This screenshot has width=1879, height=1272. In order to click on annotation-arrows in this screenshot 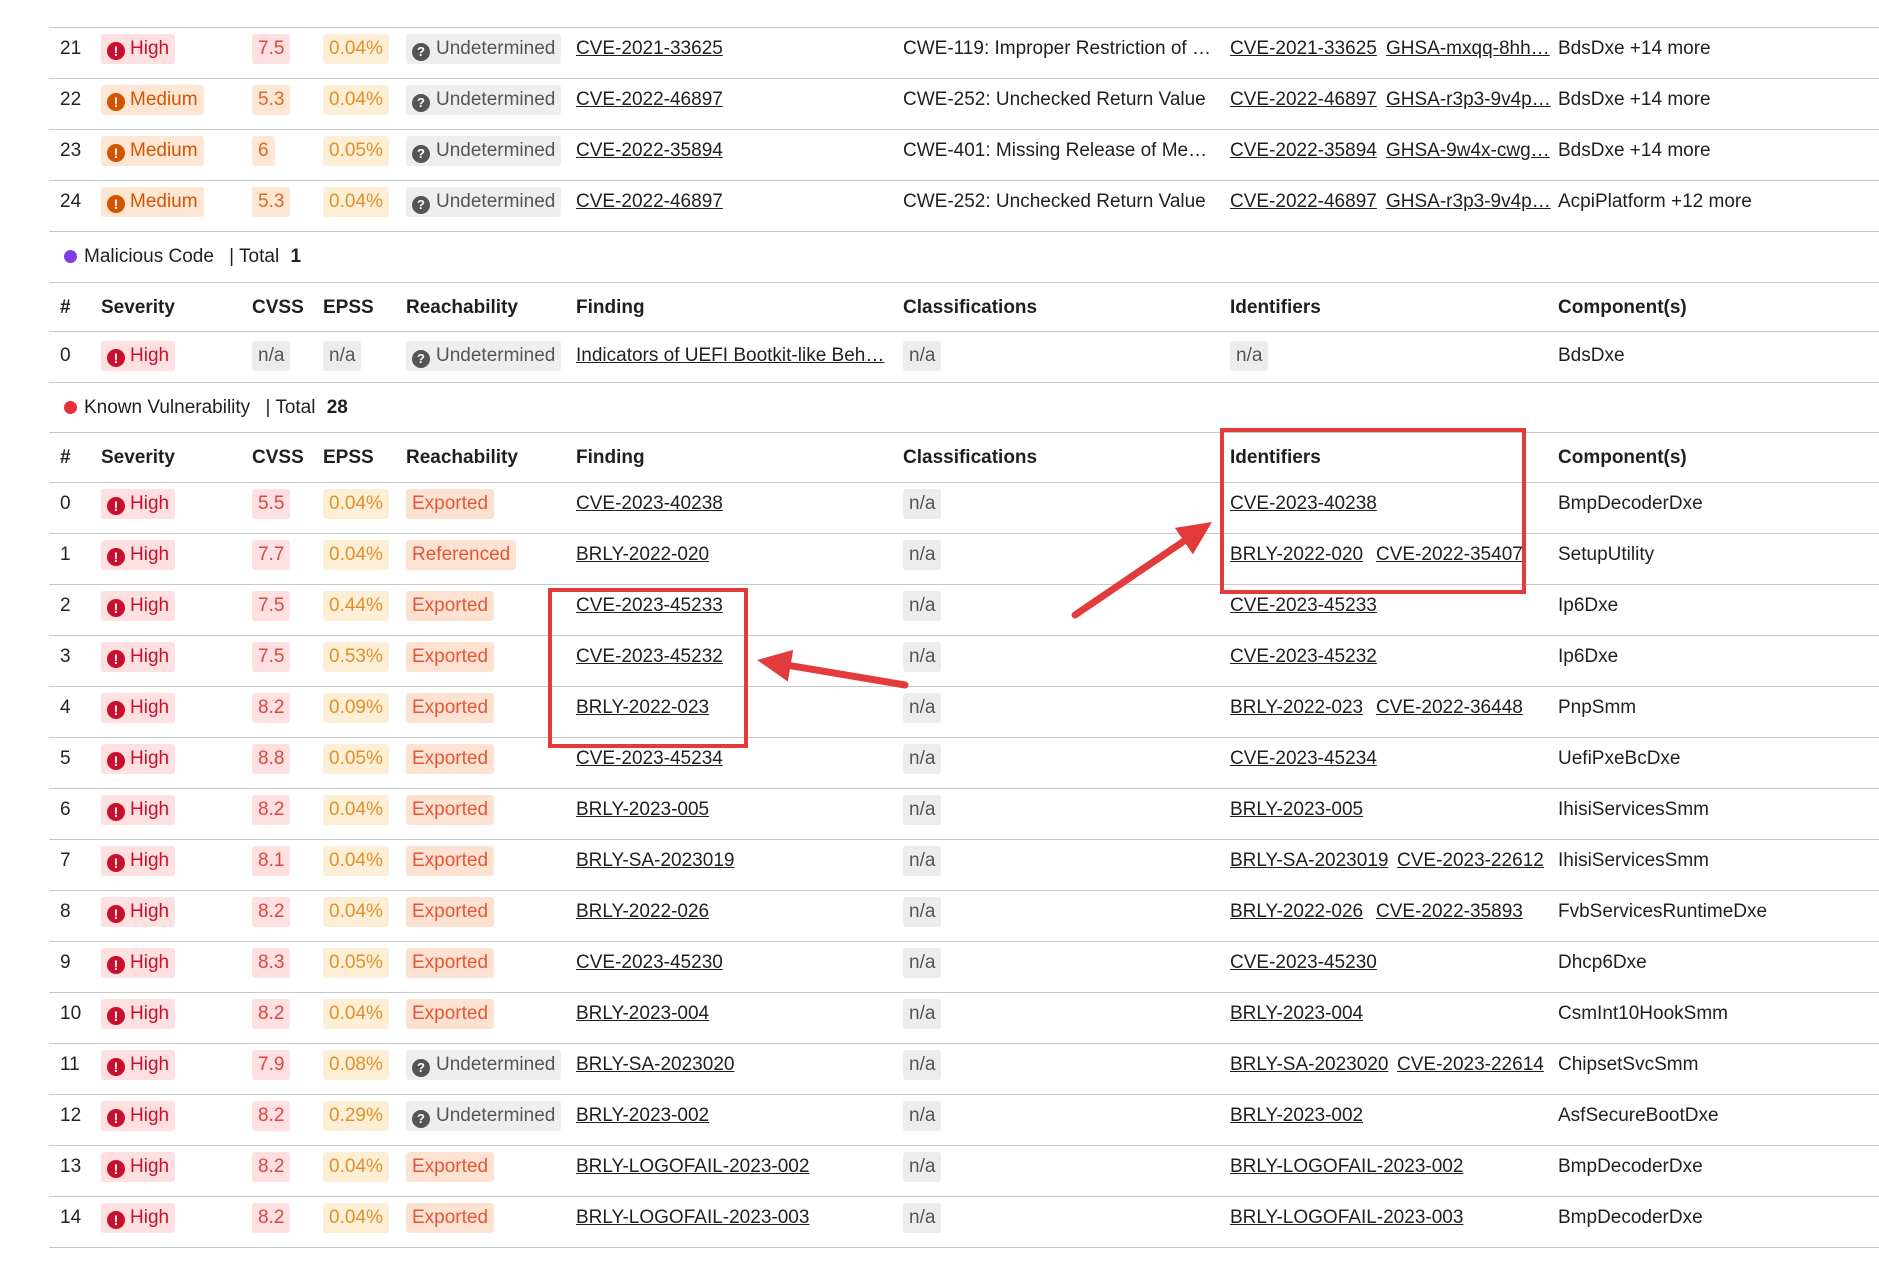, I will do `click(984, 605)`.